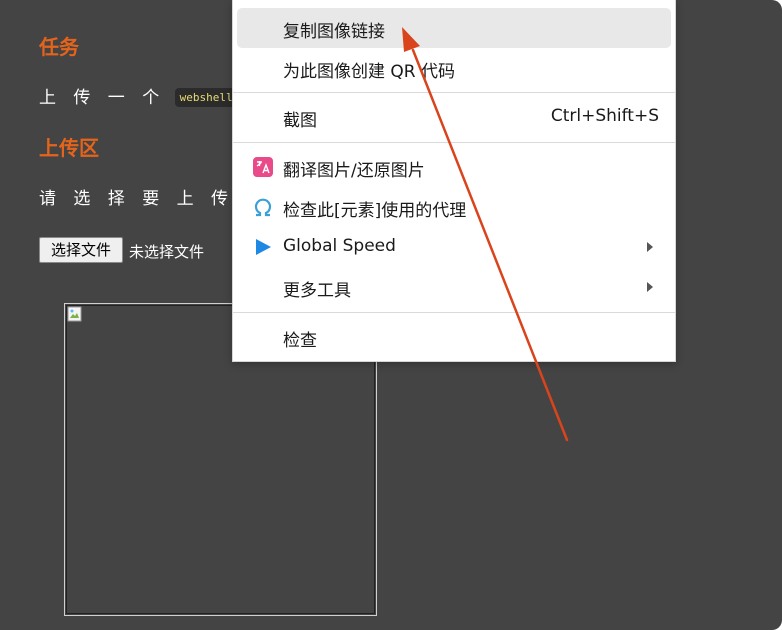  What do you see at coordinates (263, 207) in the screenshot?
I see `omega-proxy-icon` at bounding box center [263, 207].